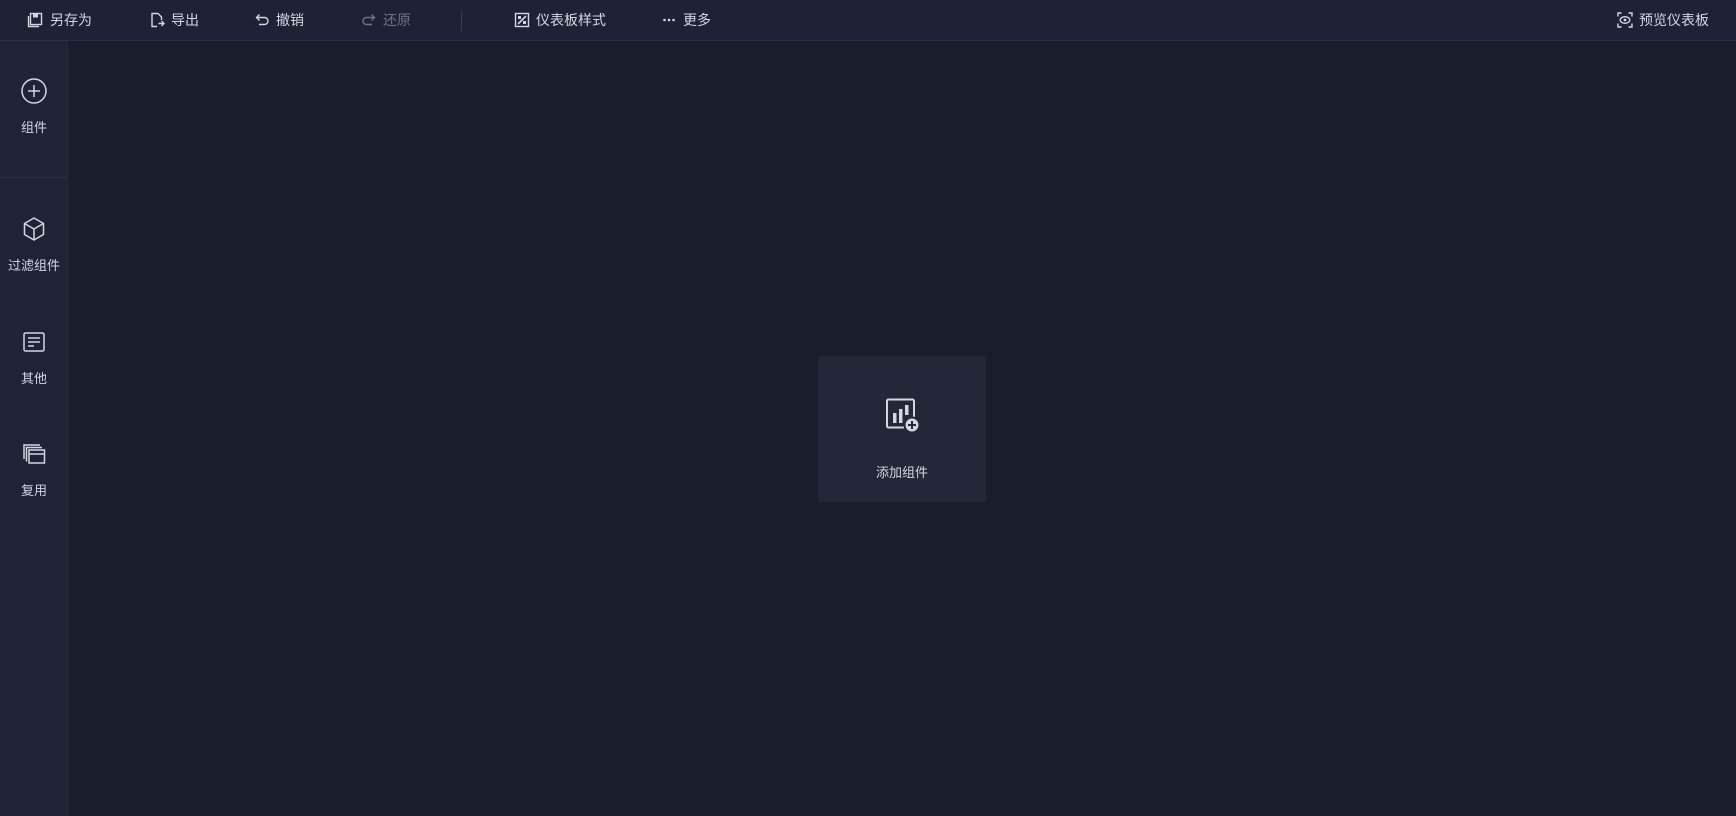  I want to click on redo-icon, so click(369, 20).